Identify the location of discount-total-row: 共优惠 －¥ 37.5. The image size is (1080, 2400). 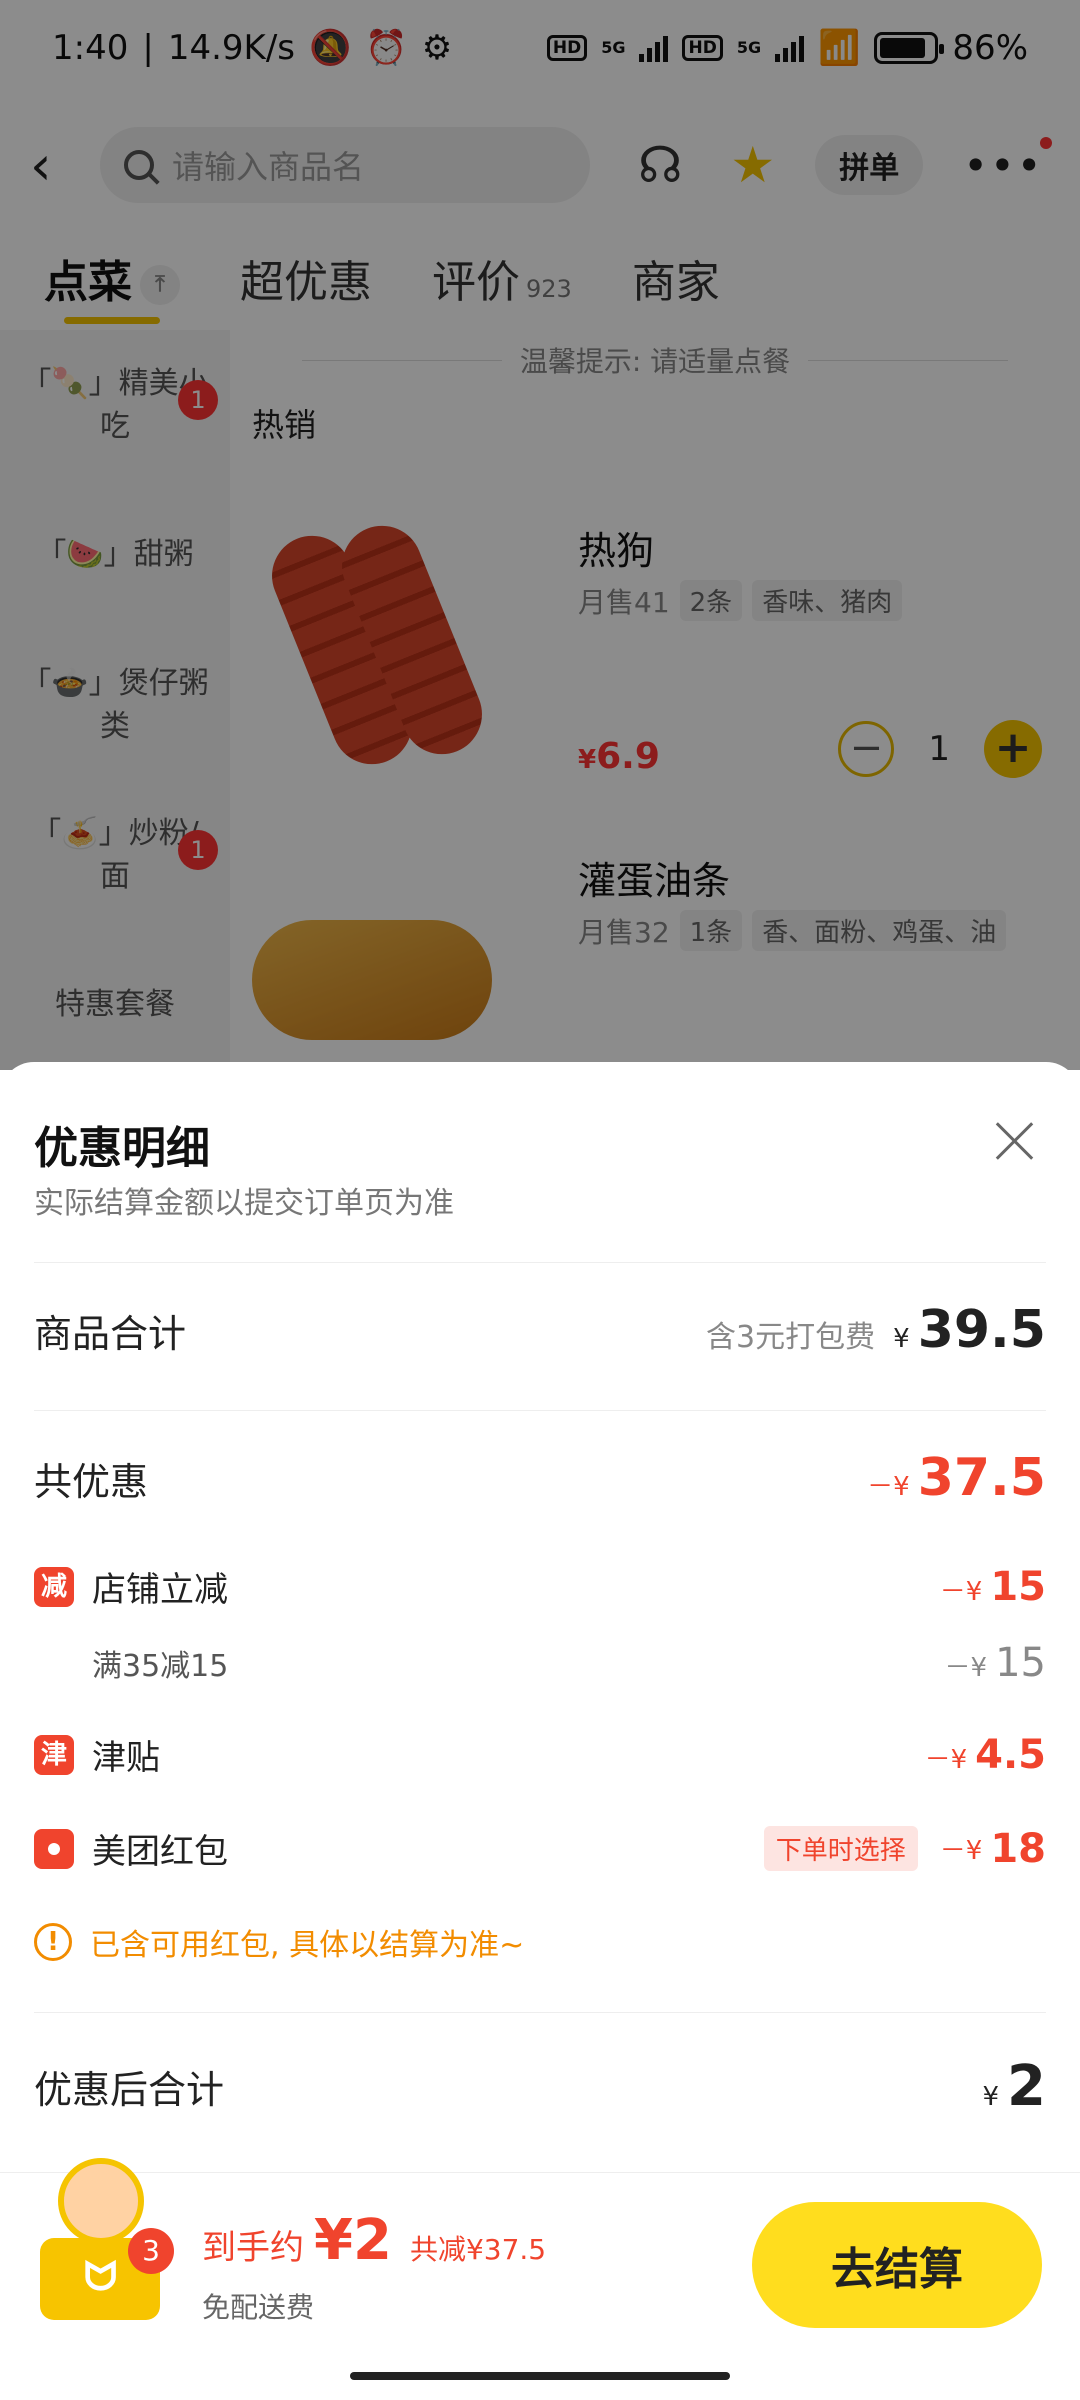
(540, 1478).